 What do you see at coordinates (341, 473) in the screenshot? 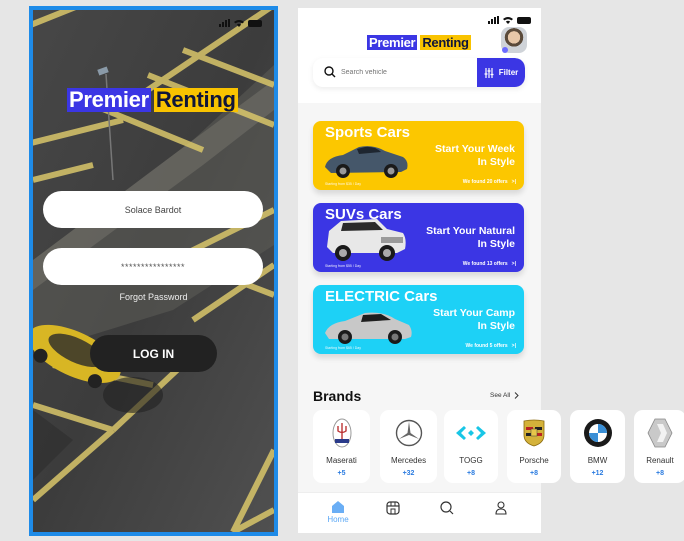
I see `brand-count: +5` at bounding box center [341, 473].